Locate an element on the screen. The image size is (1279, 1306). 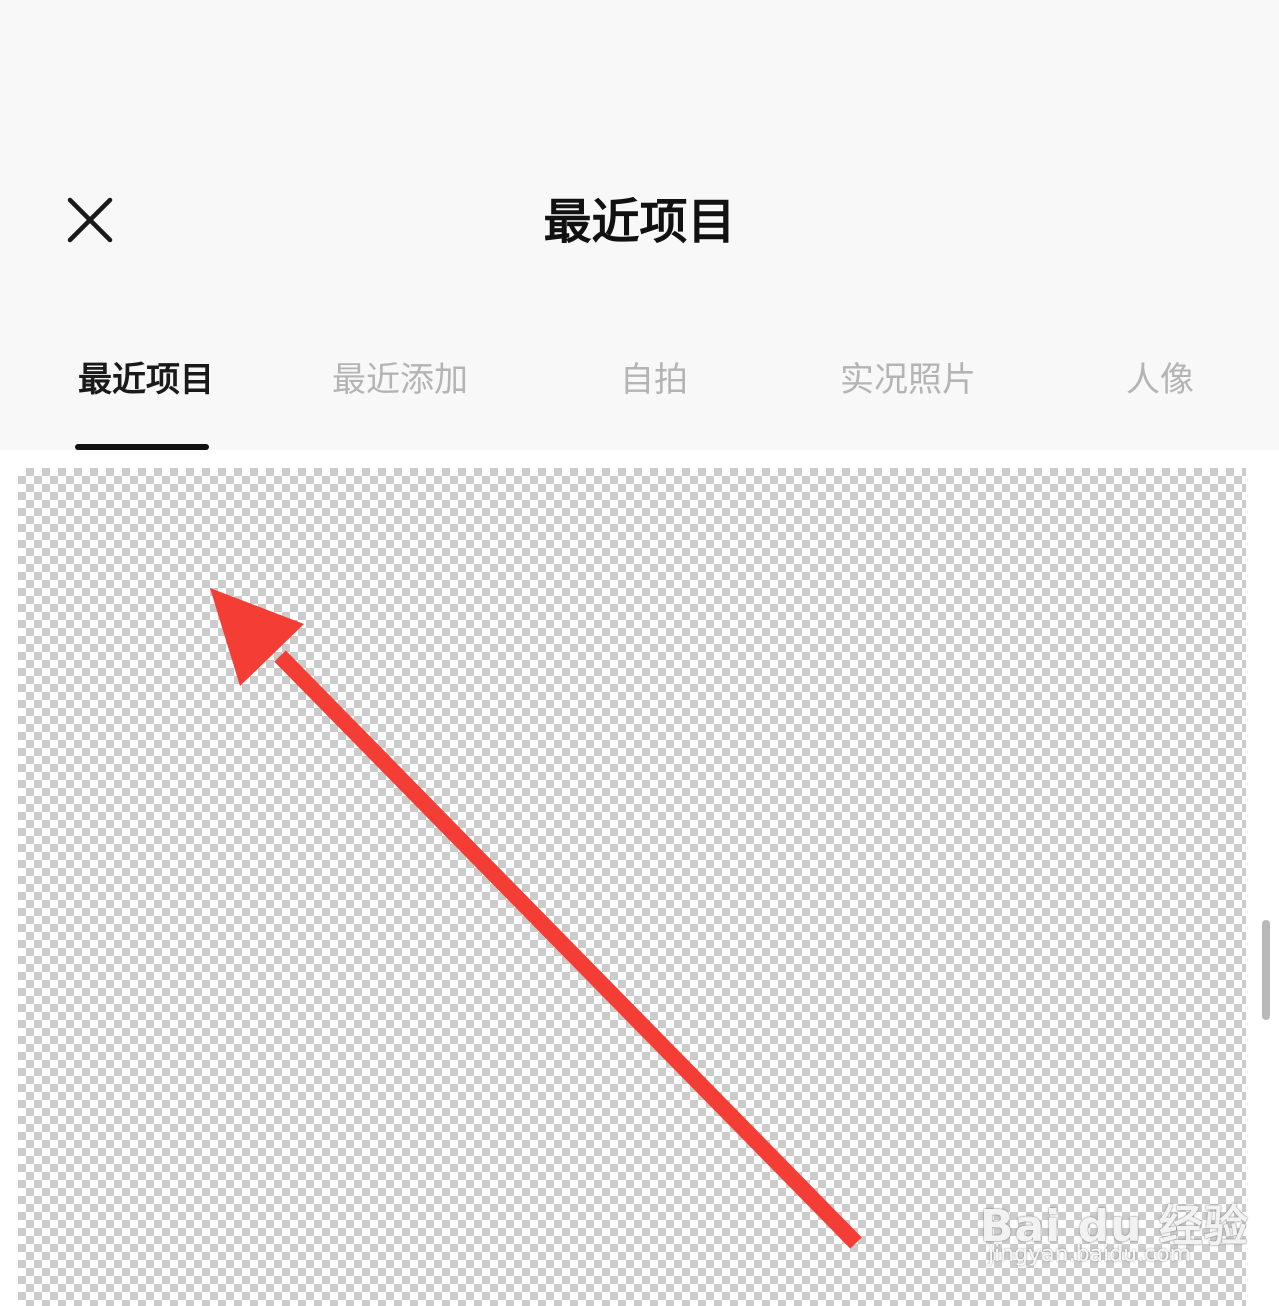
close-icon is located at coordinates (90, 220).